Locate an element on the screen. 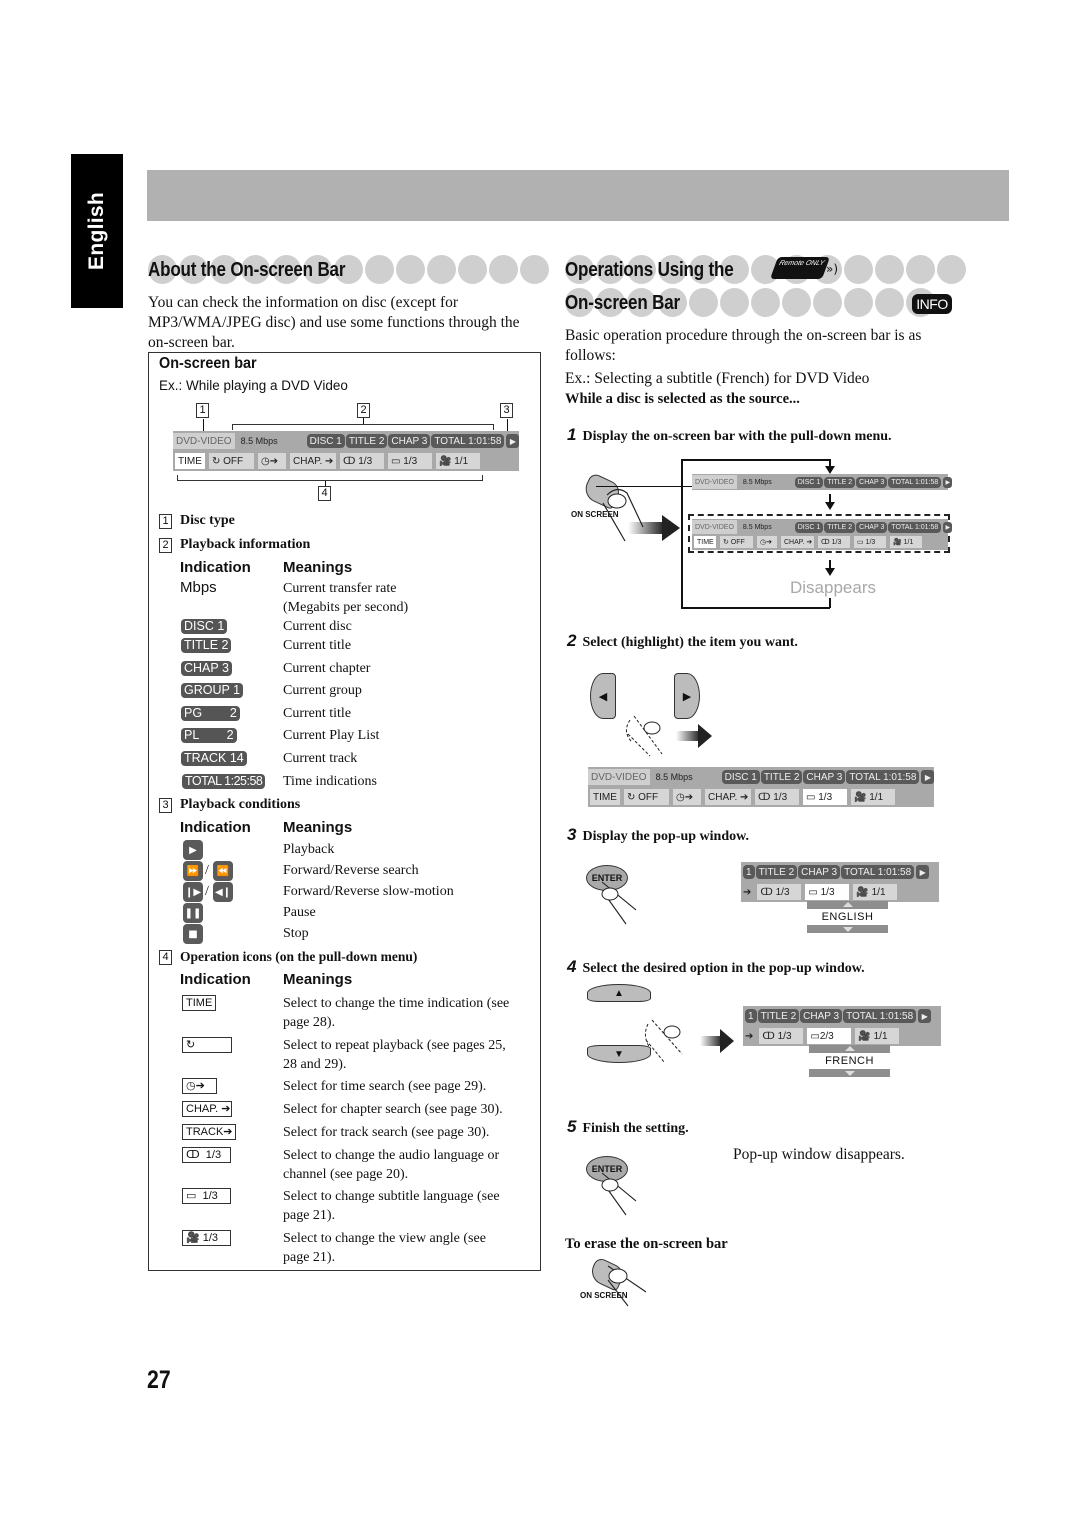  language-tab: English is located at coordinates (97, 231).